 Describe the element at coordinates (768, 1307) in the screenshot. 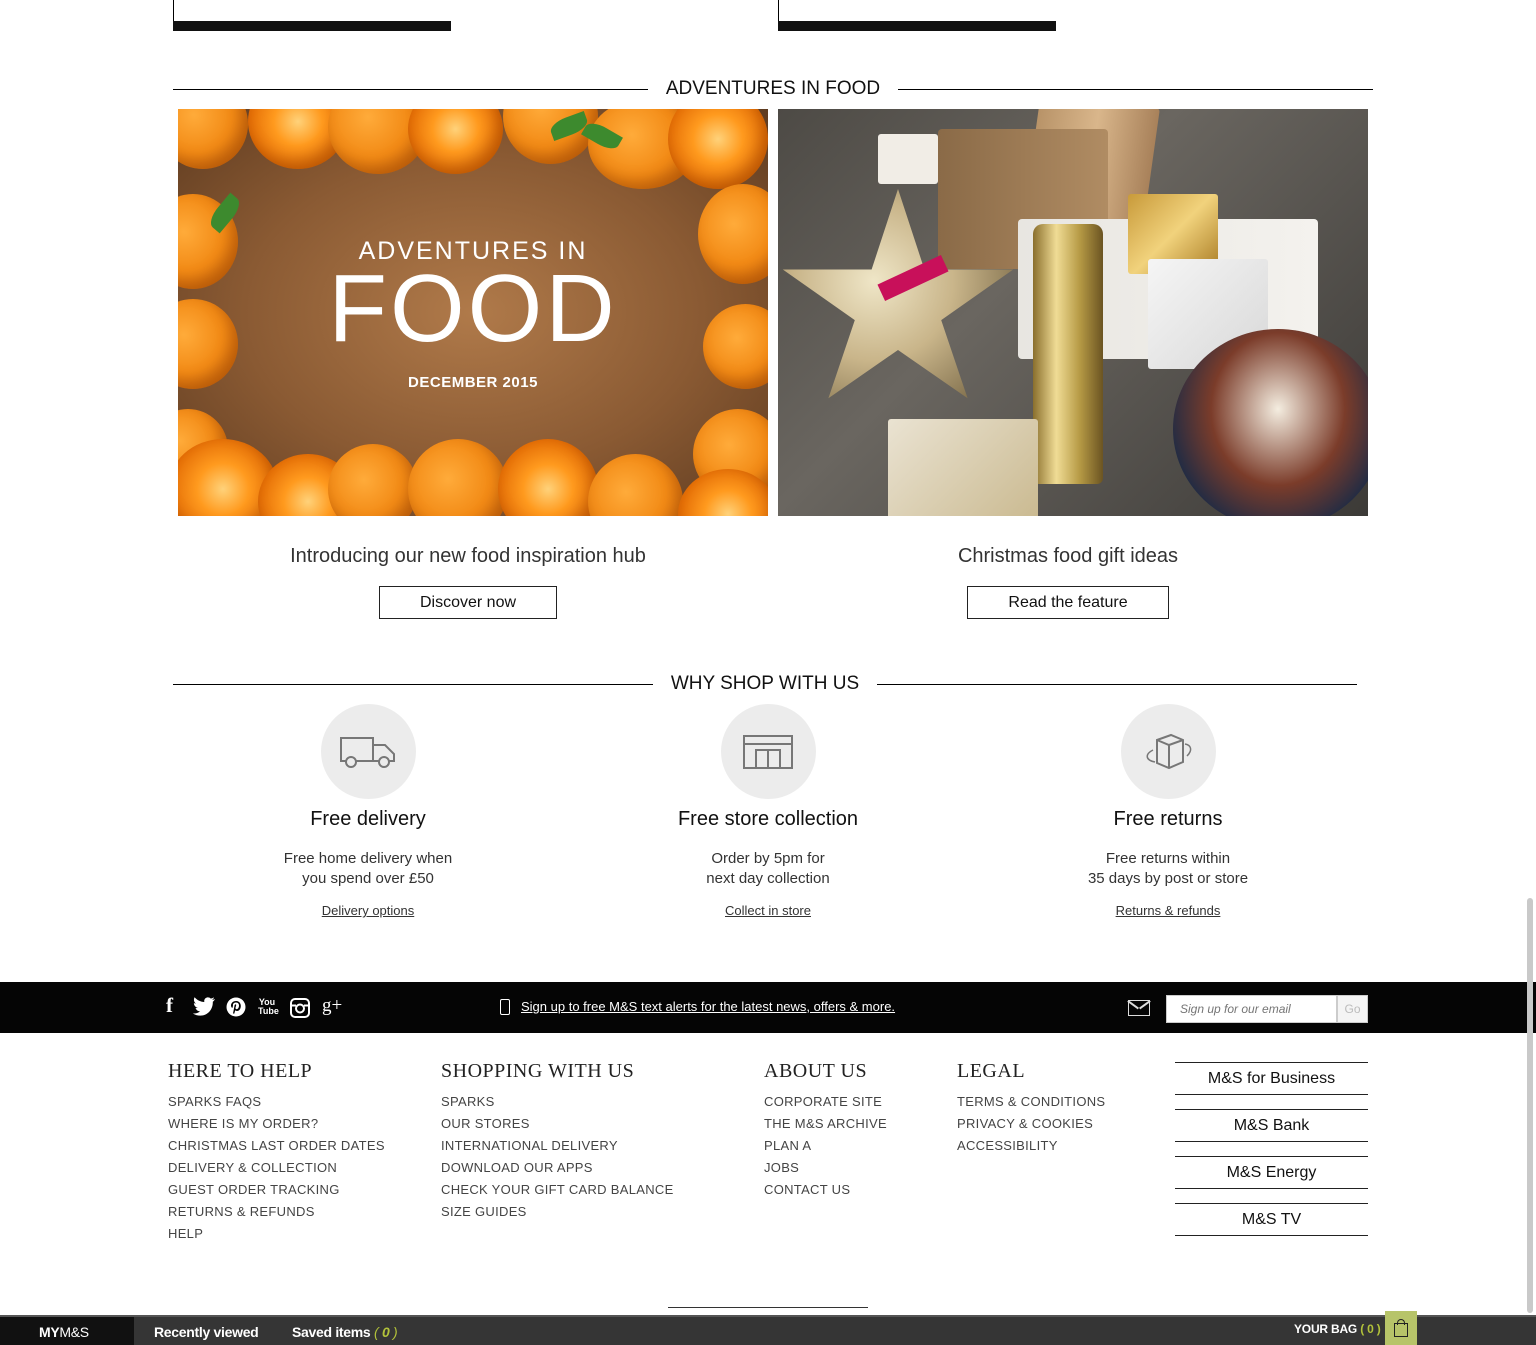

I see `footer-divider` at that location.